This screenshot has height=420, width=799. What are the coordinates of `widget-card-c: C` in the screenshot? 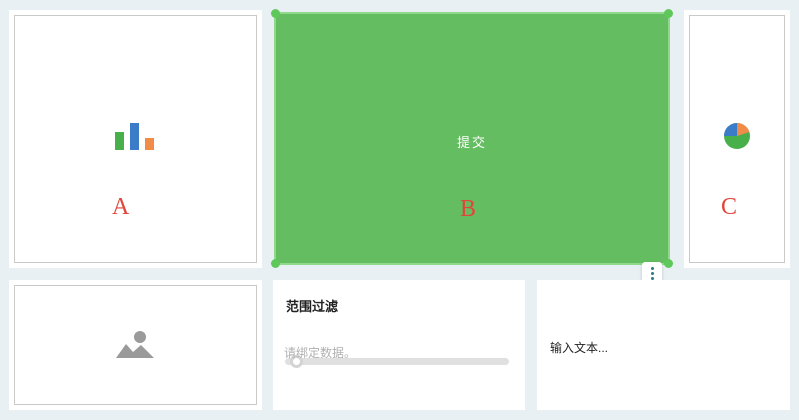 It's located at (737, 139).